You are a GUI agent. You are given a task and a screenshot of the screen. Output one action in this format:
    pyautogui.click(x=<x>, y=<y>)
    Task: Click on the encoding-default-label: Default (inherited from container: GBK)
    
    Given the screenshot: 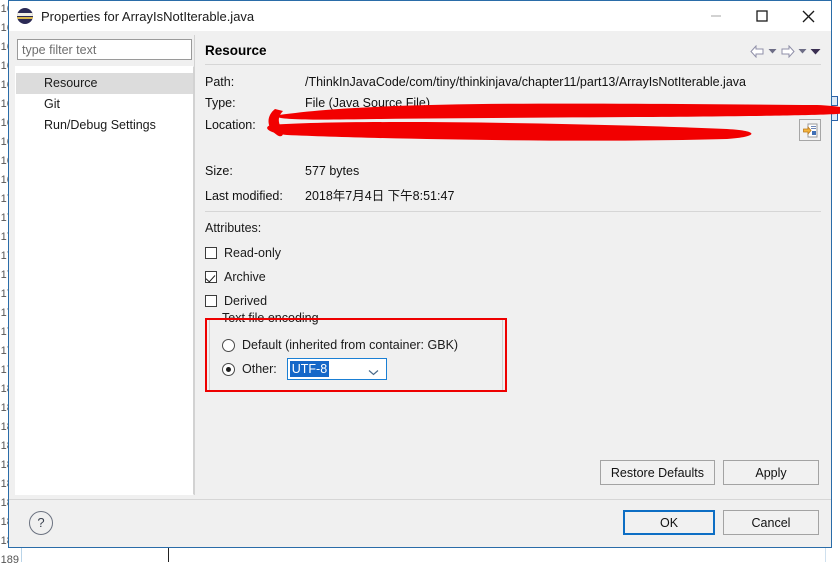 What is the action you would take?
    pyautogui.click(x=350, y=345)
    